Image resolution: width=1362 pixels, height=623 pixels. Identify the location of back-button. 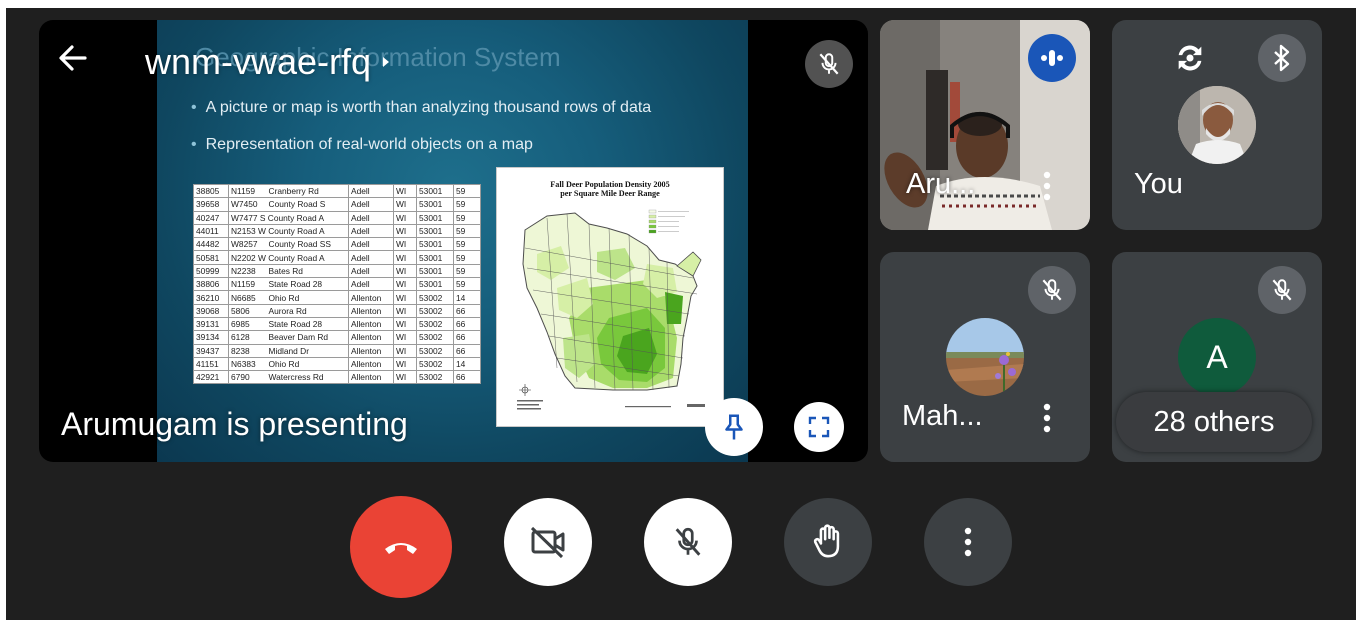
(73, 58).